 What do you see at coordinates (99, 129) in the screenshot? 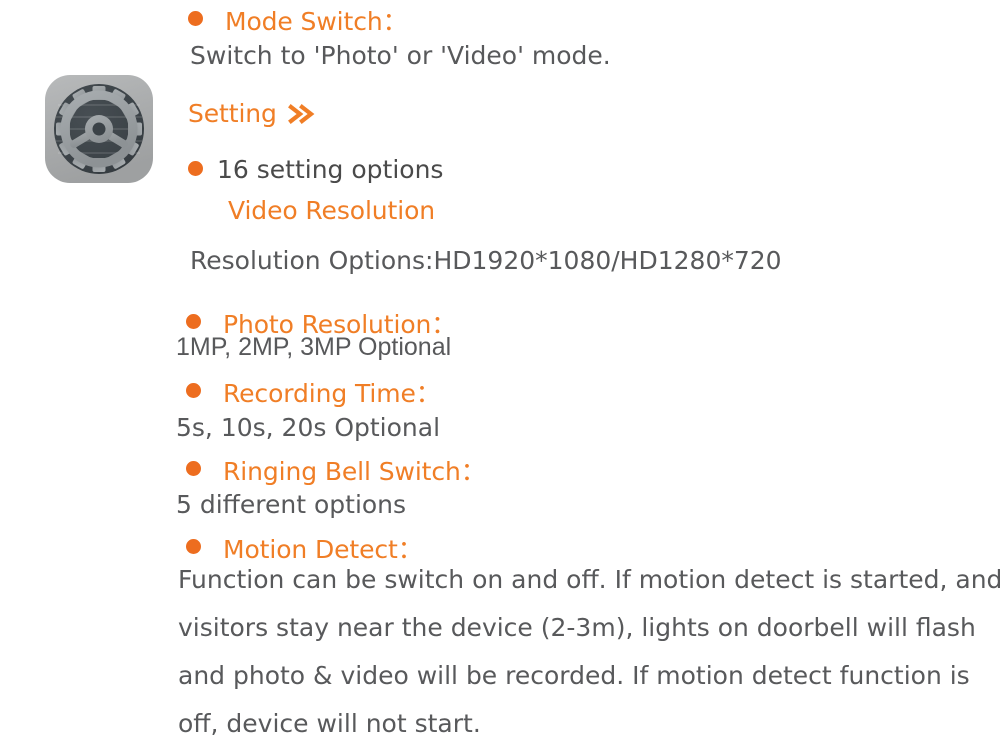
I see `settings-gear-icon` at bounding box center [99, 129].